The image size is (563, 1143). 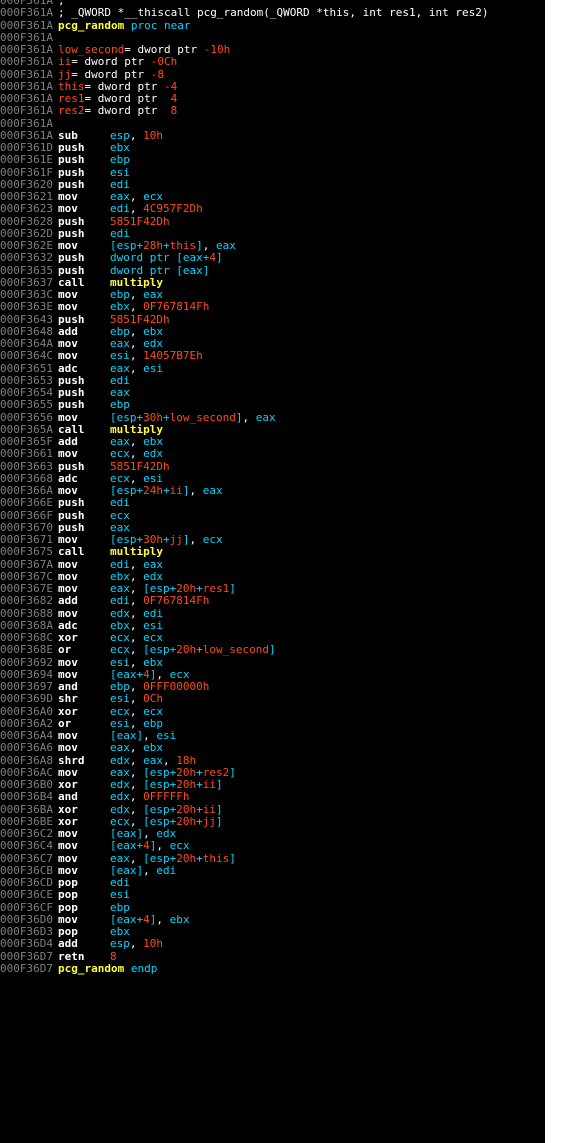 I want to click on operand-token: ebp, so click(x=119, y=331).